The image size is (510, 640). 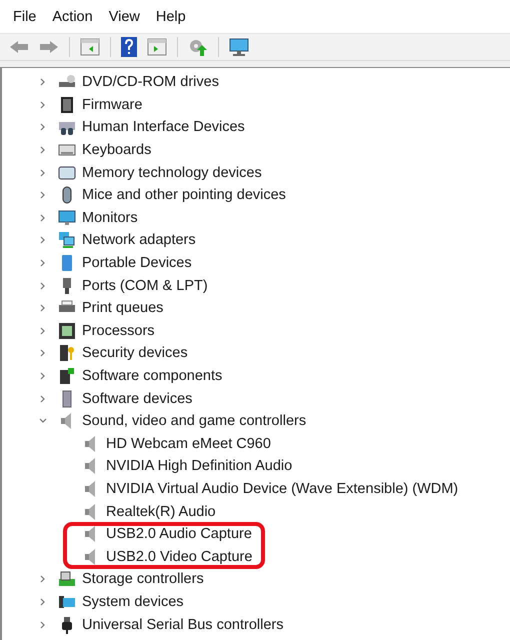 I want to click on menu-item: View, so click(x=124, y=16).